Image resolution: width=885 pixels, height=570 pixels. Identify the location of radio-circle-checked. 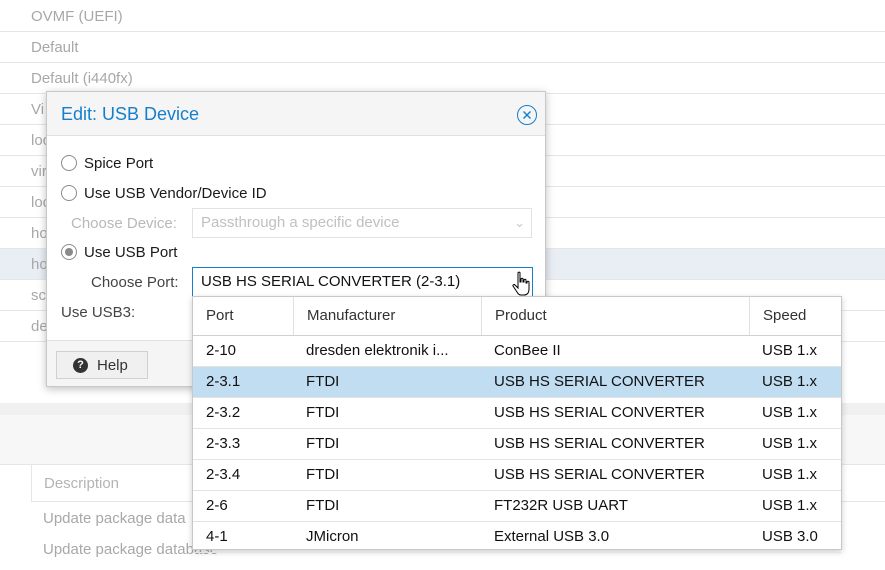
(69, 252).